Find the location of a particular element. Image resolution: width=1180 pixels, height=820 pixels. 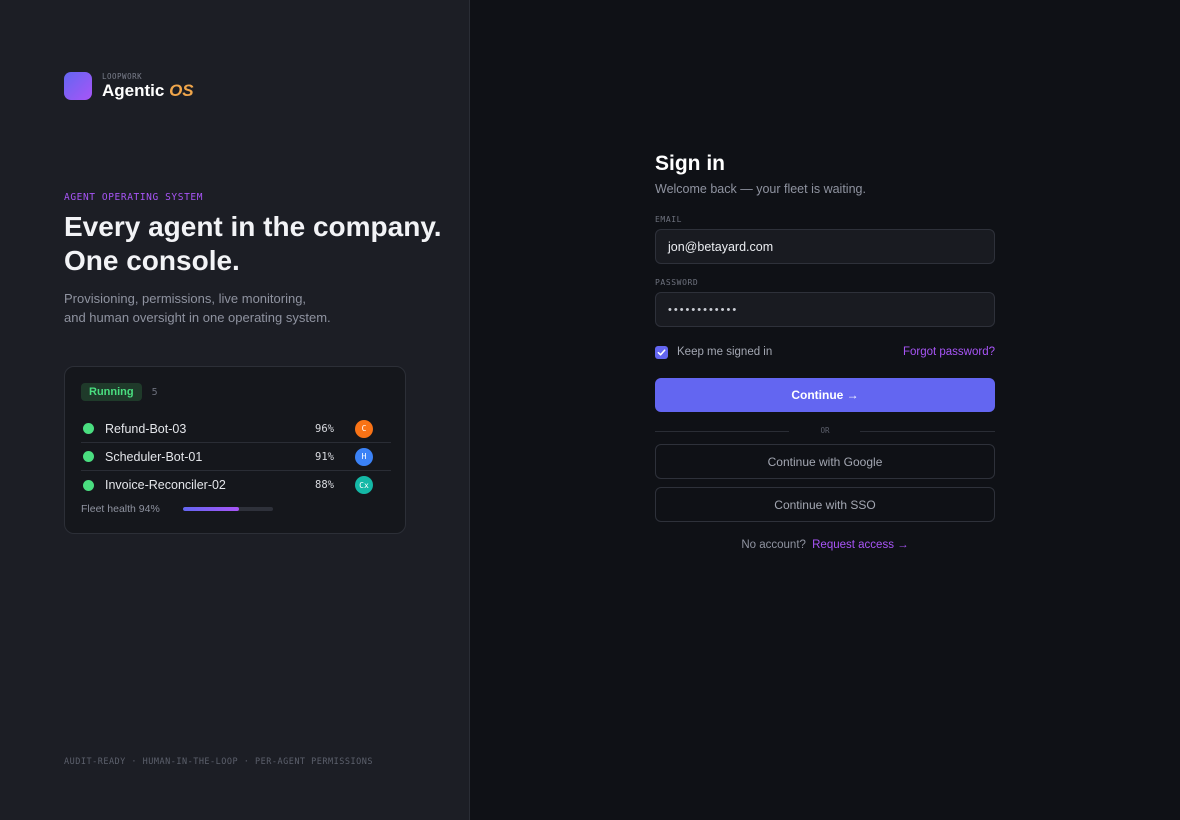

agent-row: Scheduler-Bot-01 91% H is located at coordinates (236, 457).